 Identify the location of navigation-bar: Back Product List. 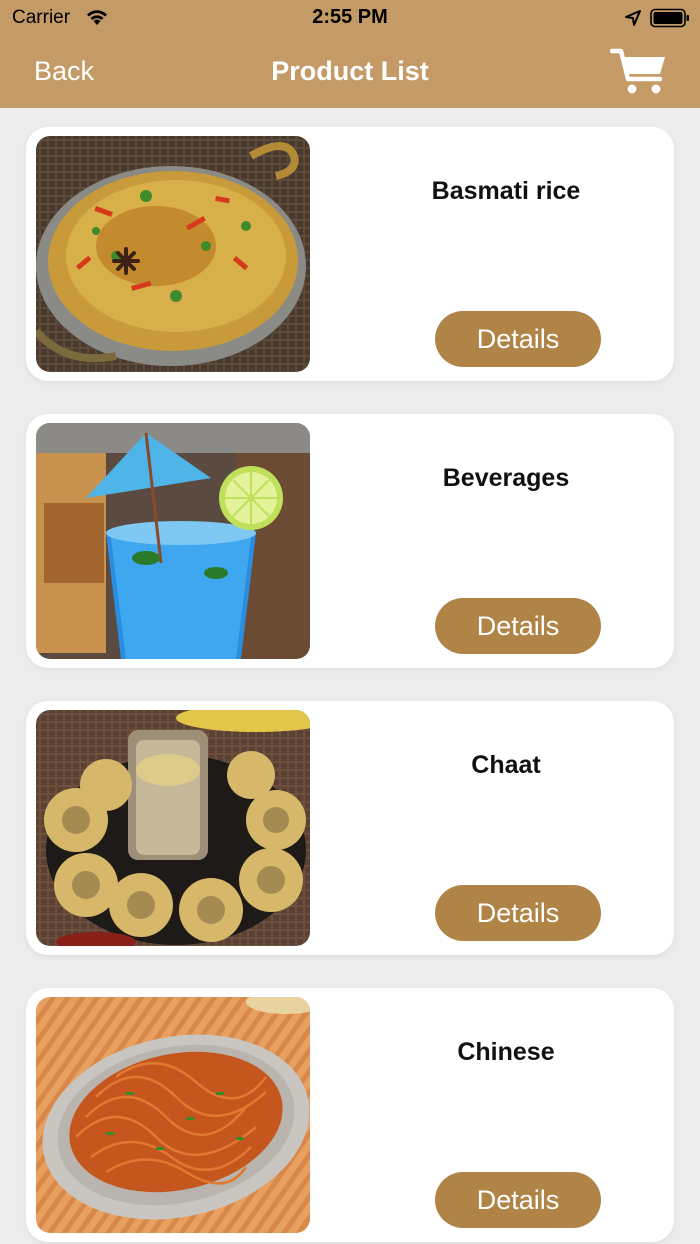
(350, 72).